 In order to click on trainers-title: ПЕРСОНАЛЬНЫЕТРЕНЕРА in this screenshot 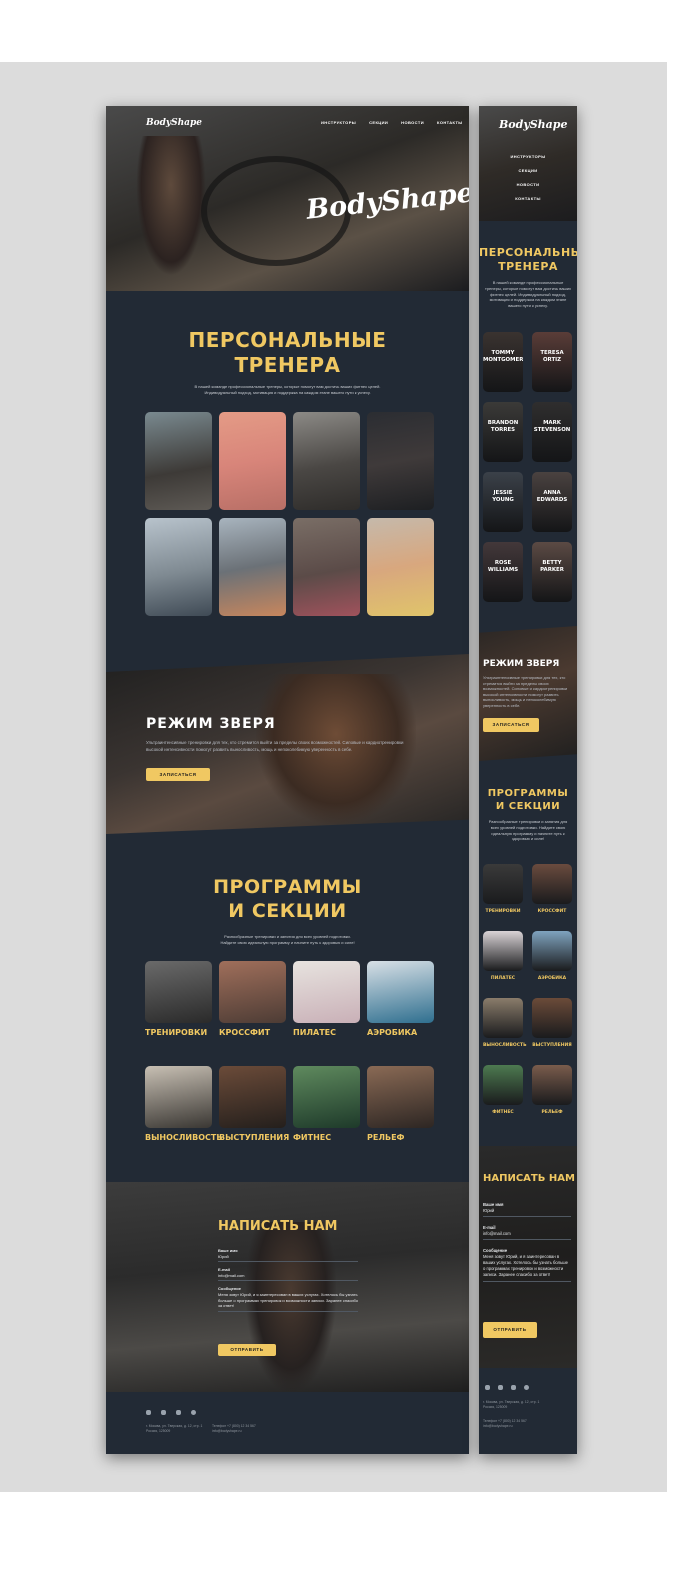, I will do `click(287, 352)`.